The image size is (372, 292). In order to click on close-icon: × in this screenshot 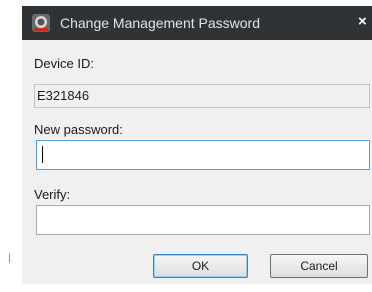, I will do `click(365, 22)`.